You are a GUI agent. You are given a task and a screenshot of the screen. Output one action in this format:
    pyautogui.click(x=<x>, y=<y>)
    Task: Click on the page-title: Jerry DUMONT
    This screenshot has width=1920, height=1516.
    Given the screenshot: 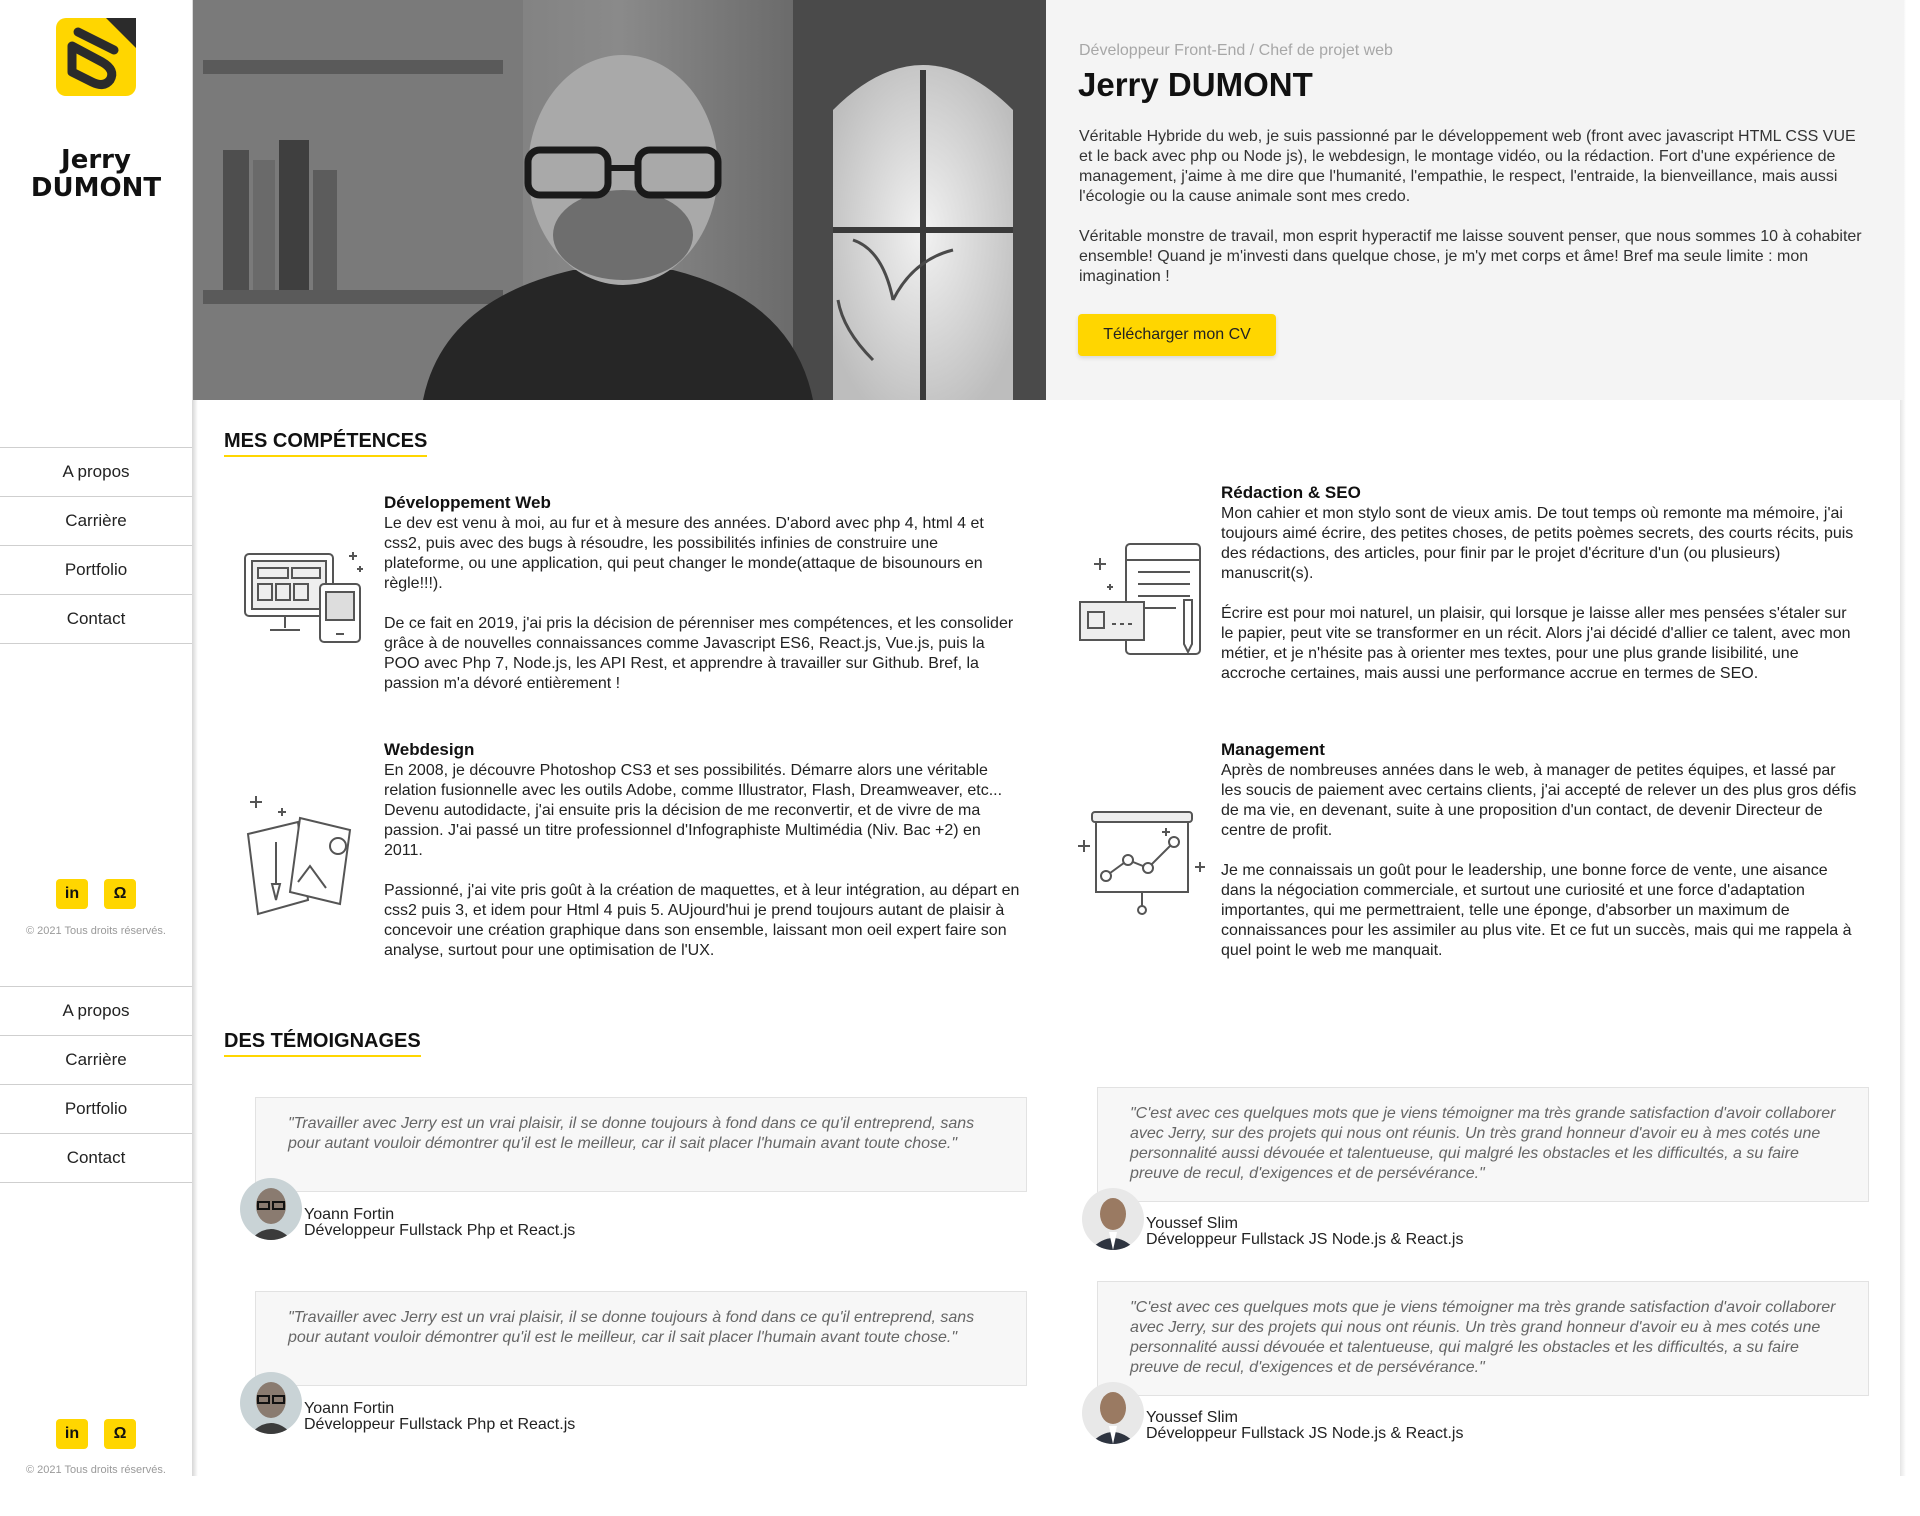 What is the action you would take?
    pyautogui.click(x=1195, y=84)
    